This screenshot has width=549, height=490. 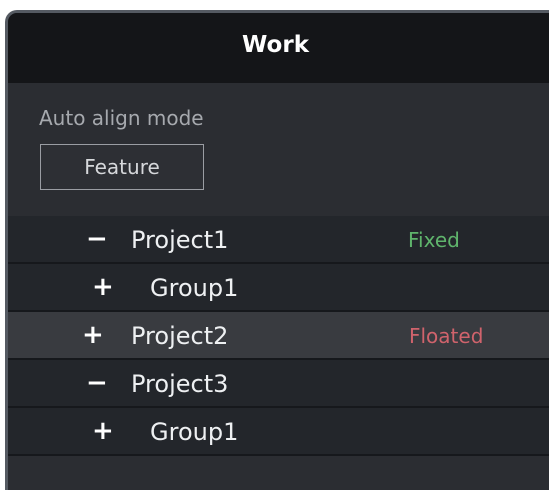 What do you see at coordinates (278, 384) in the screenshot?
I see `tree-row-project3: − Project3` at bounding box center [278, 384].